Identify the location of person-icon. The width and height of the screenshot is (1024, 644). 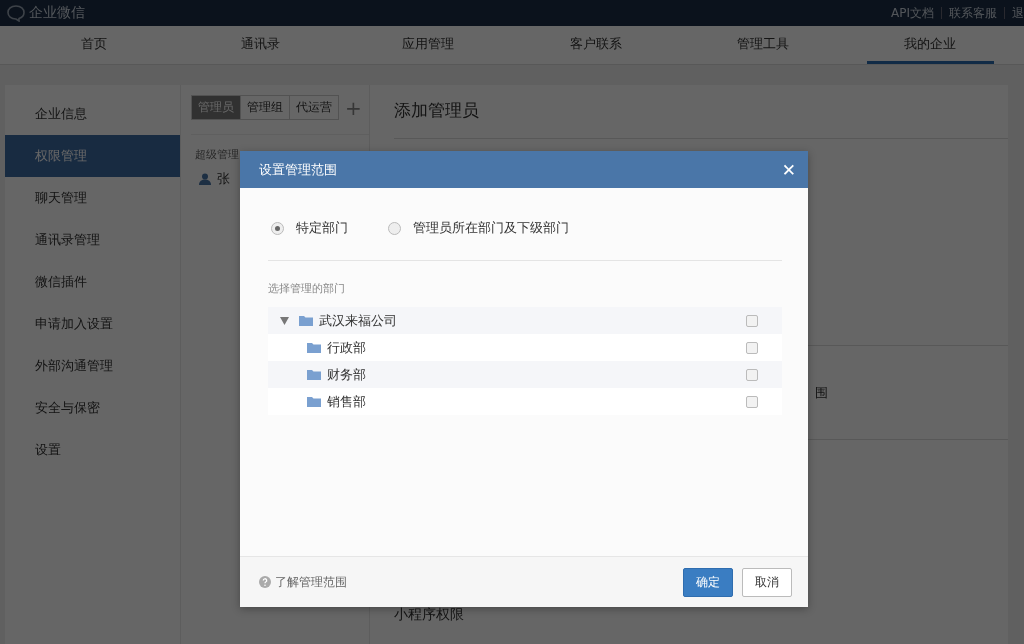
(205, 179).